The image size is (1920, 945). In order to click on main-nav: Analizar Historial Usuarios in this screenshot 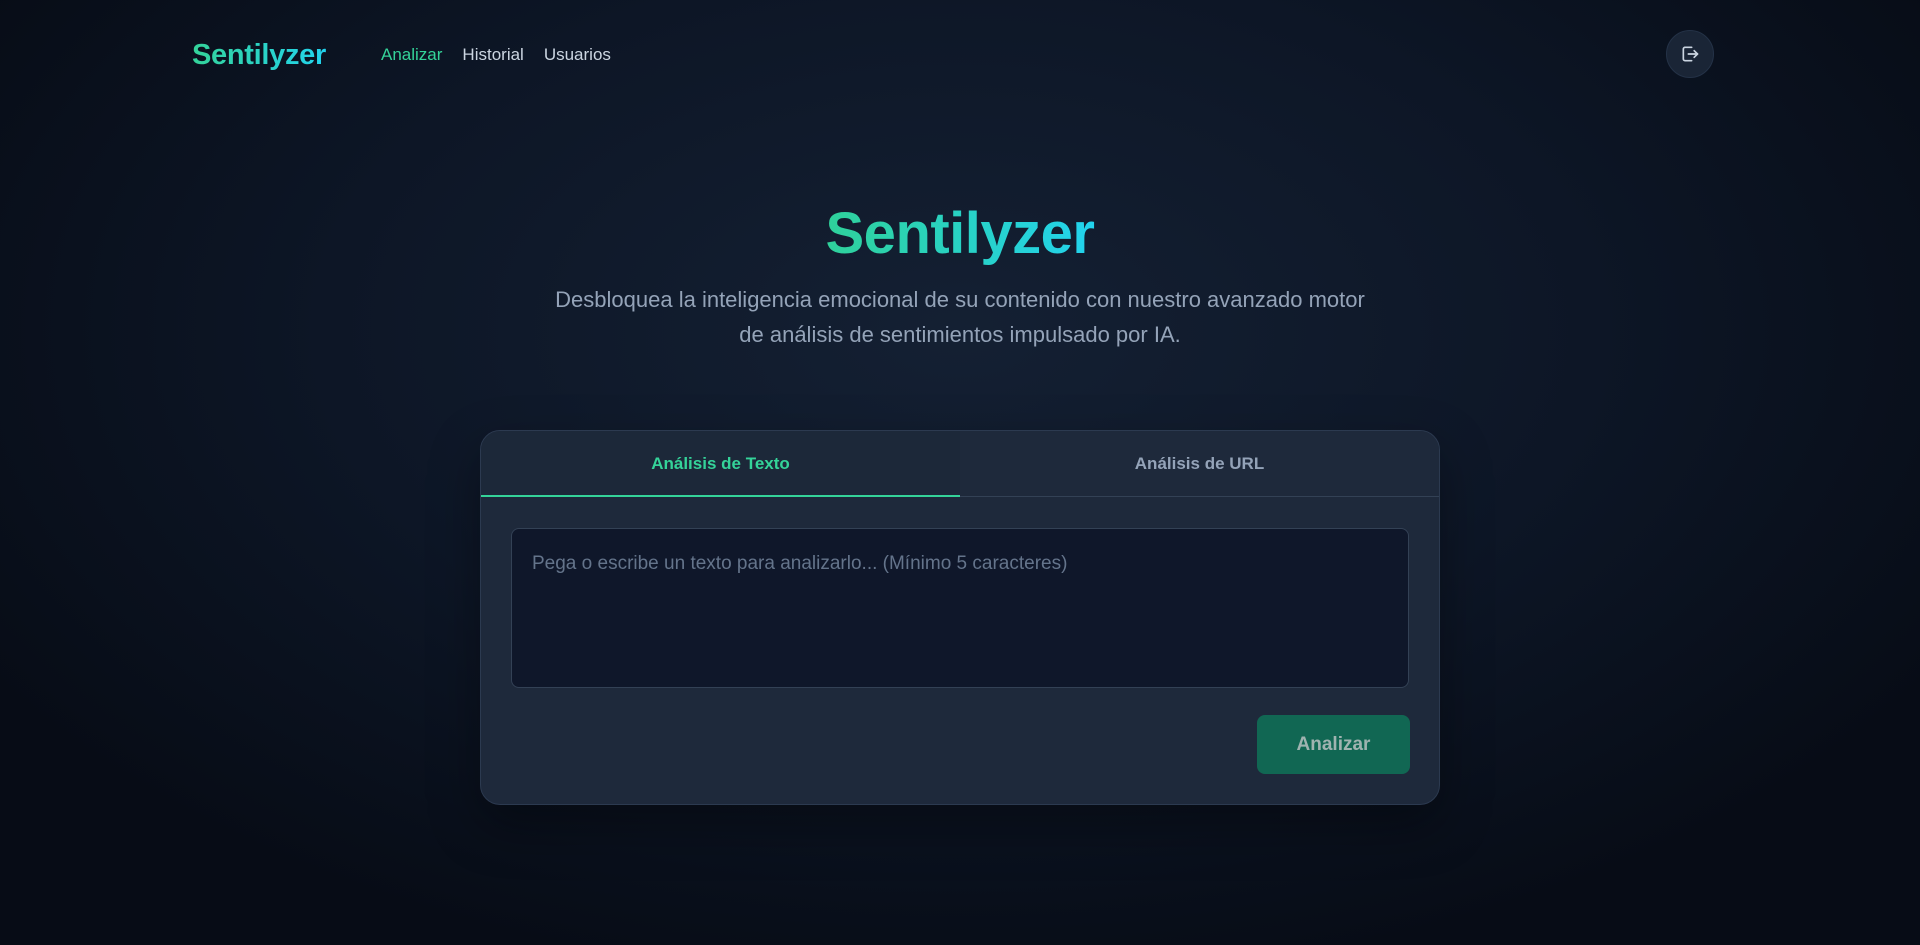, I will do `click(496, 55)`.